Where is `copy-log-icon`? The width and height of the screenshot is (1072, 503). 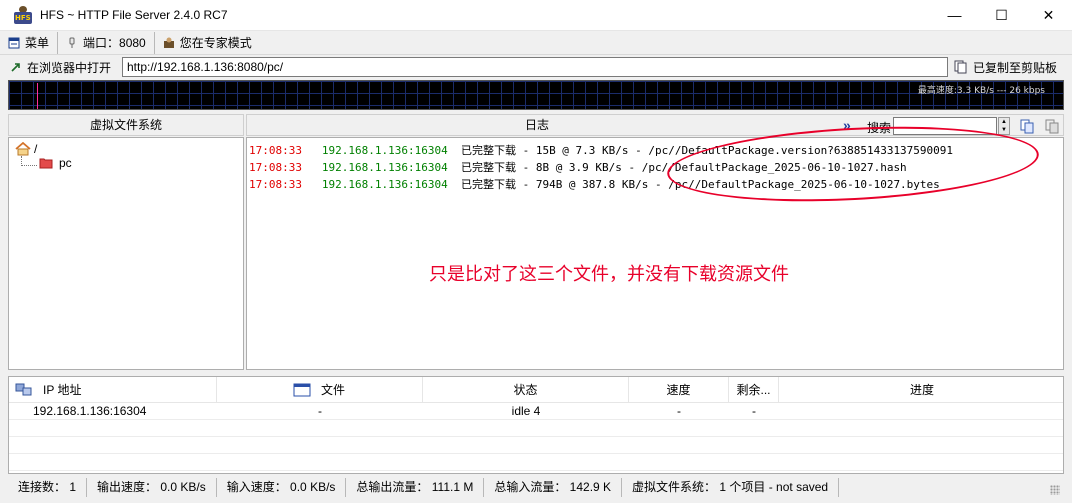 copy-log-icon is located at coordinates (1027, 126).